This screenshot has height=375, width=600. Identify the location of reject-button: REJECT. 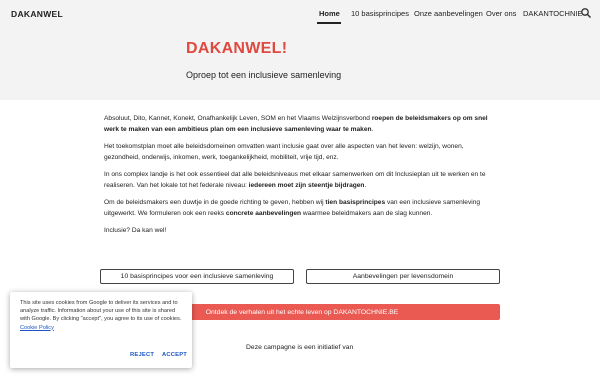
(142, 355).